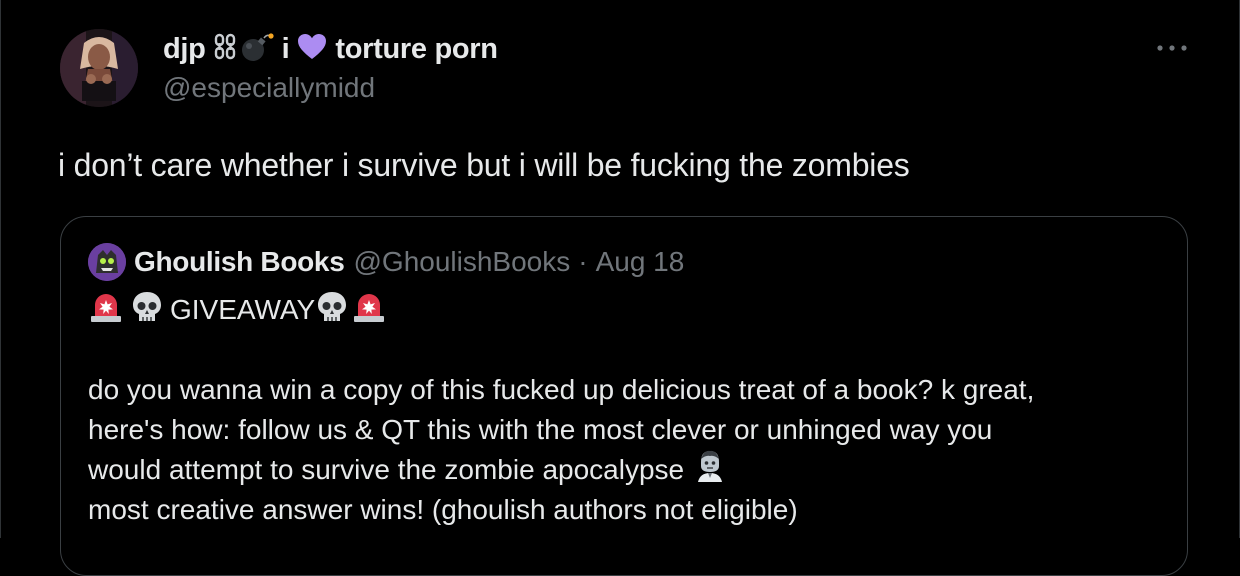 This screenshot has height=576, width=1240. I want to click on bomb-icon, so click(257, 49).